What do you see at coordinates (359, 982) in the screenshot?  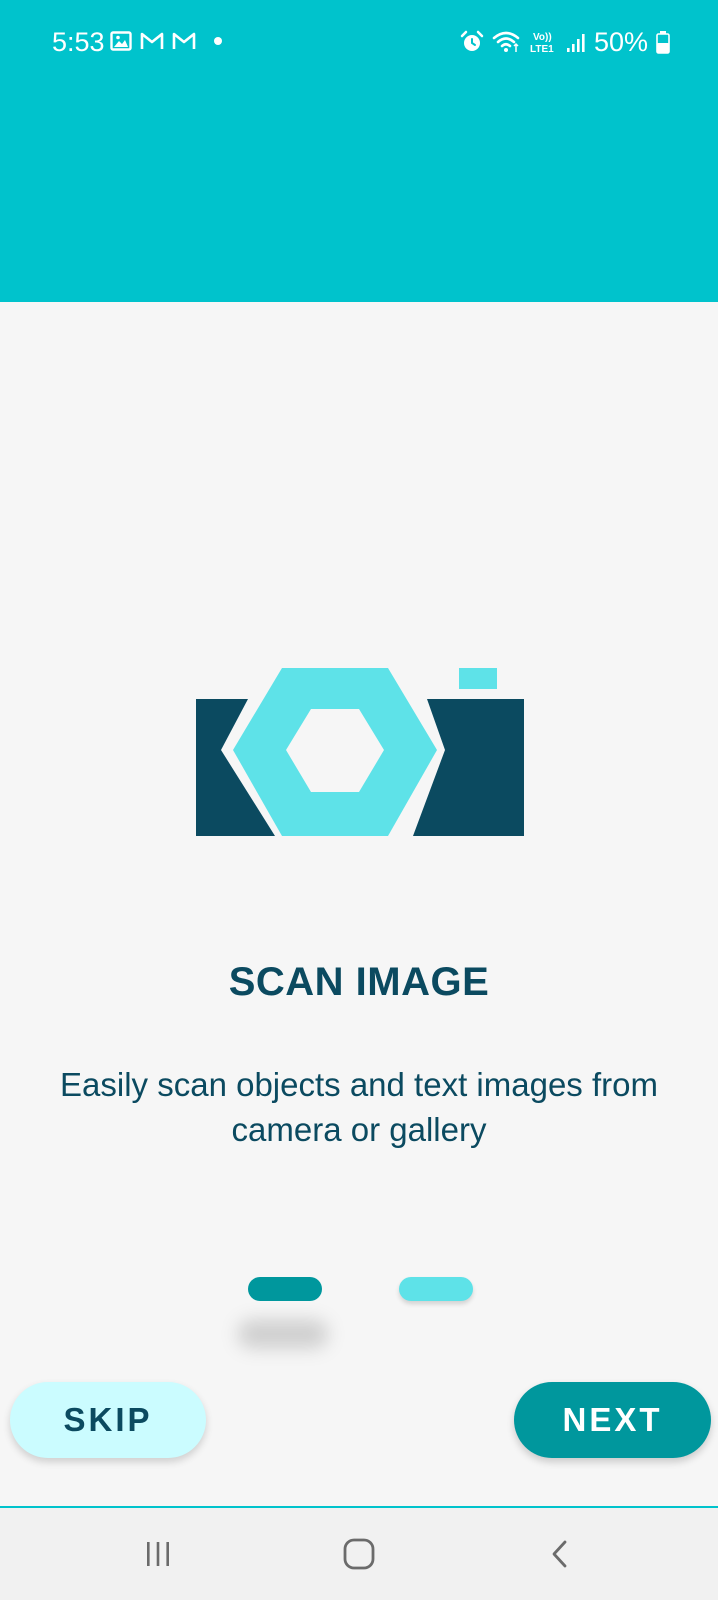 I see `page-title: SCAN IMAGE` at bounding box center [359, 982].